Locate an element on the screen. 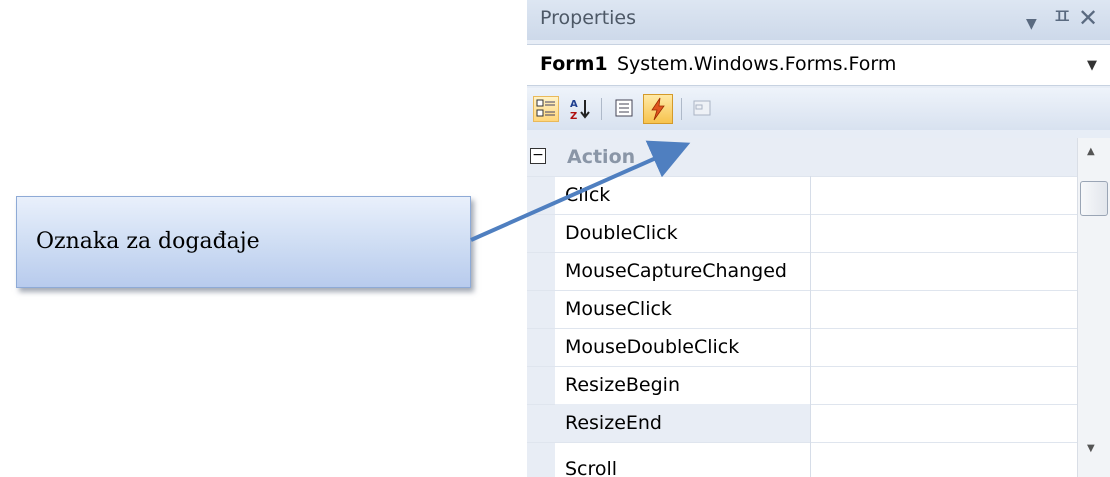 The width and height of the screenshot is (1110, 477). pointer-arrow is located at coordinates (580, 191).